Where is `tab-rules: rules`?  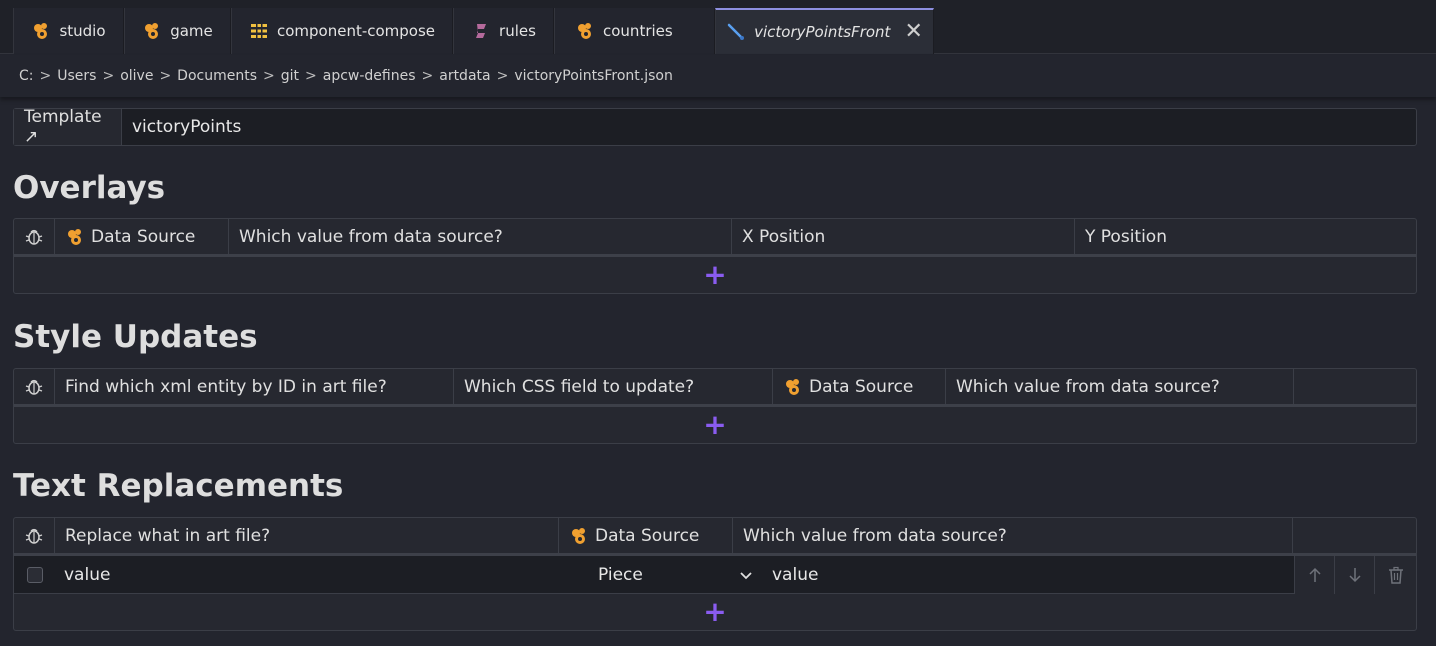 tab-rules: rules is located at coordinates (503, 31).